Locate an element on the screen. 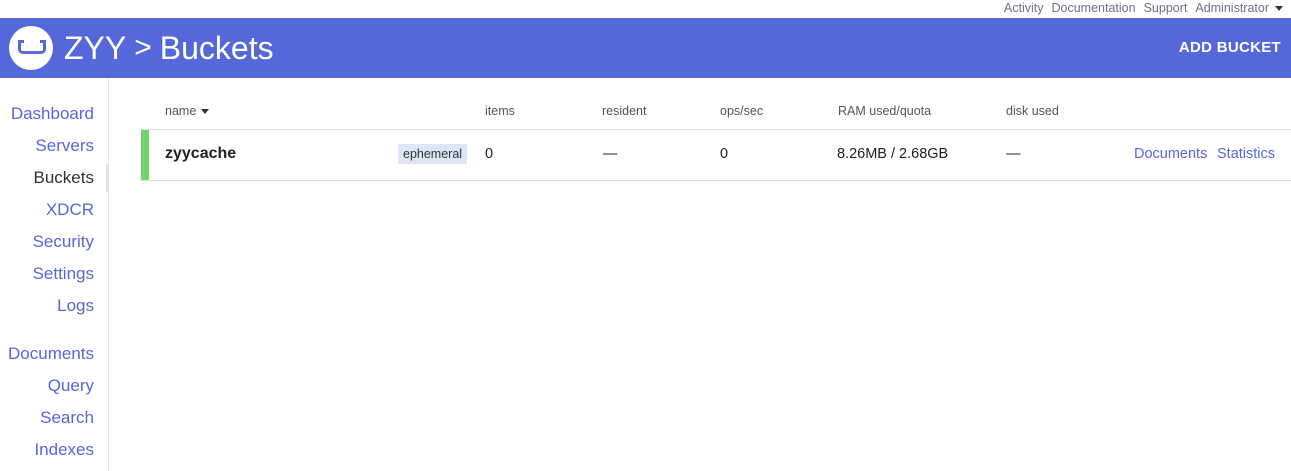 Image resolution: width=1291 pixels, height=471 pixels. bucket-resident: — is located at coordinates (610, 154).